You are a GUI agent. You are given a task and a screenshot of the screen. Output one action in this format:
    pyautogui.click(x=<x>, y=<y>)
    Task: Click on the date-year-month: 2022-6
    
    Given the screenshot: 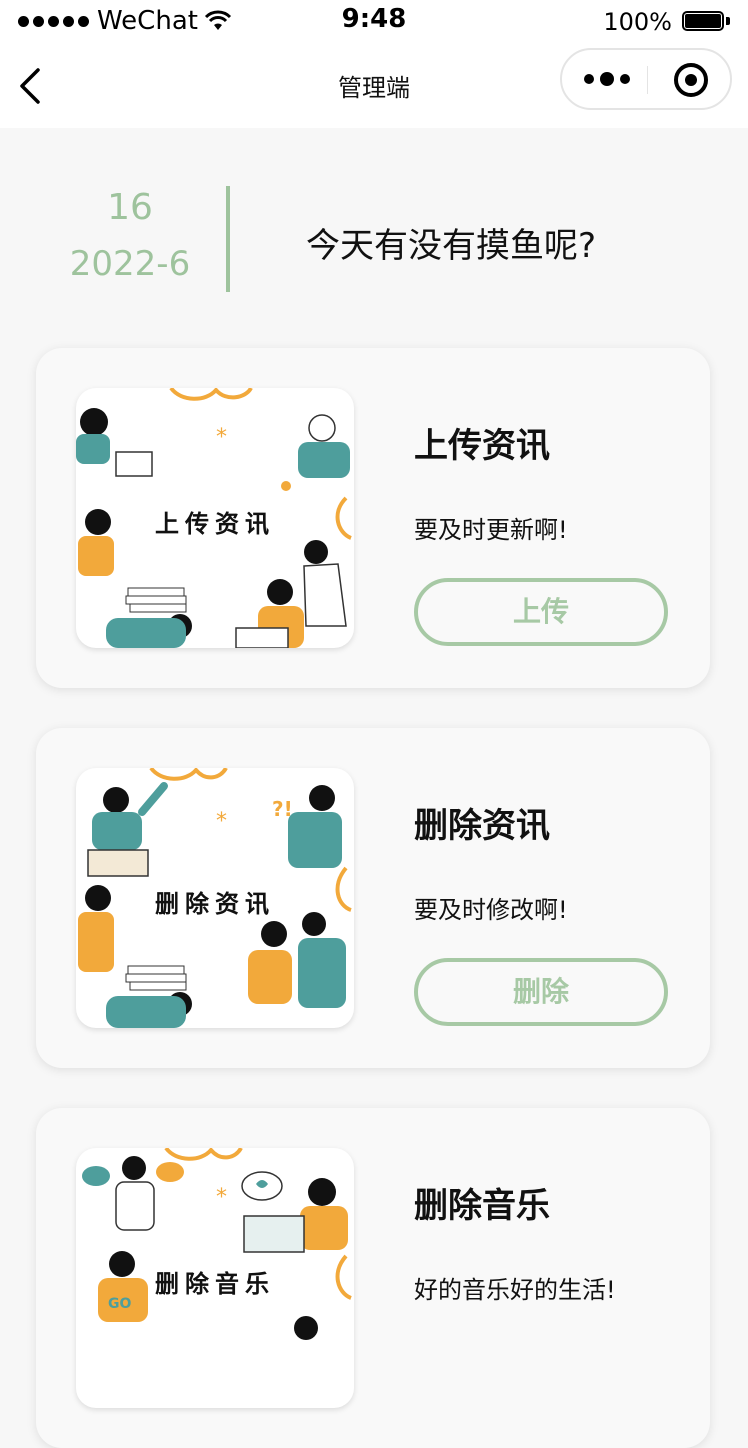 What is the action you would take?
    pyautogui.click(x=130, y=264)
    